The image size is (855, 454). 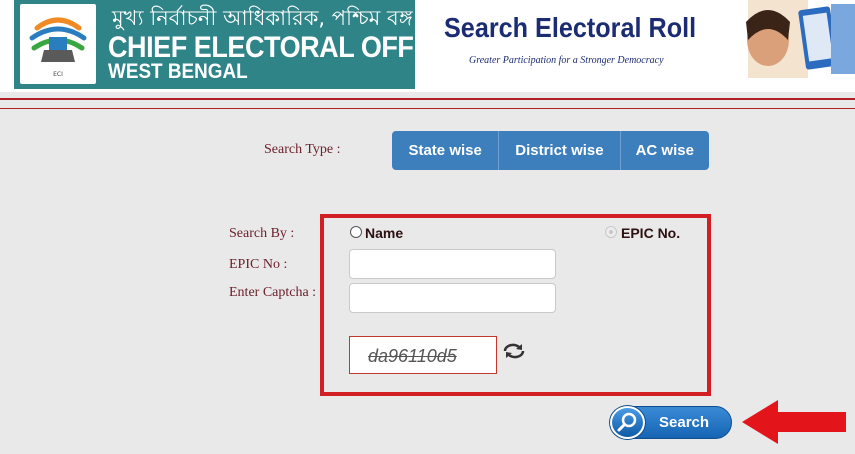 I want to click on radio-epic-no-label: EPIC No., so click(x=651, y=233).